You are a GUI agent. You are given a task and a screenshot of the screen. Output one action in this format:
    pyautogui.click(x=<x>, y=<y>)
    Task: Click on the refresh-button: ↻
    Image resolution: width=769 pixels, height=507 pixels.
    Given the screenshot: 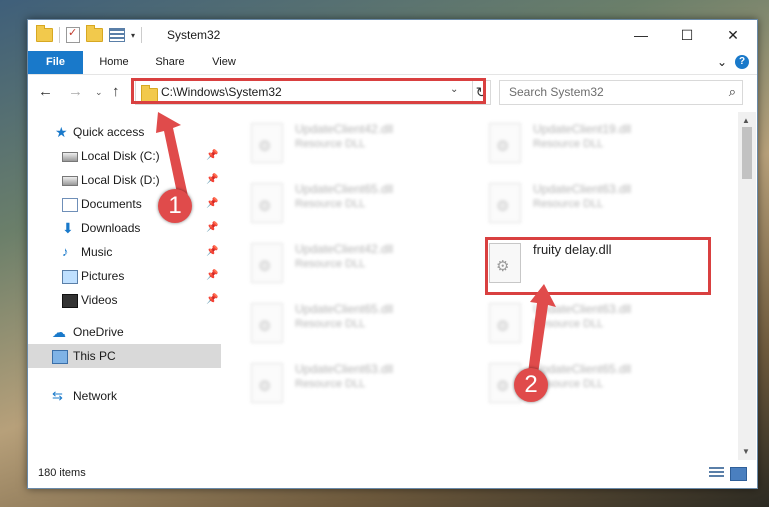 What is the action you would take?
    pyautogui.click(x=481, y=92)
    